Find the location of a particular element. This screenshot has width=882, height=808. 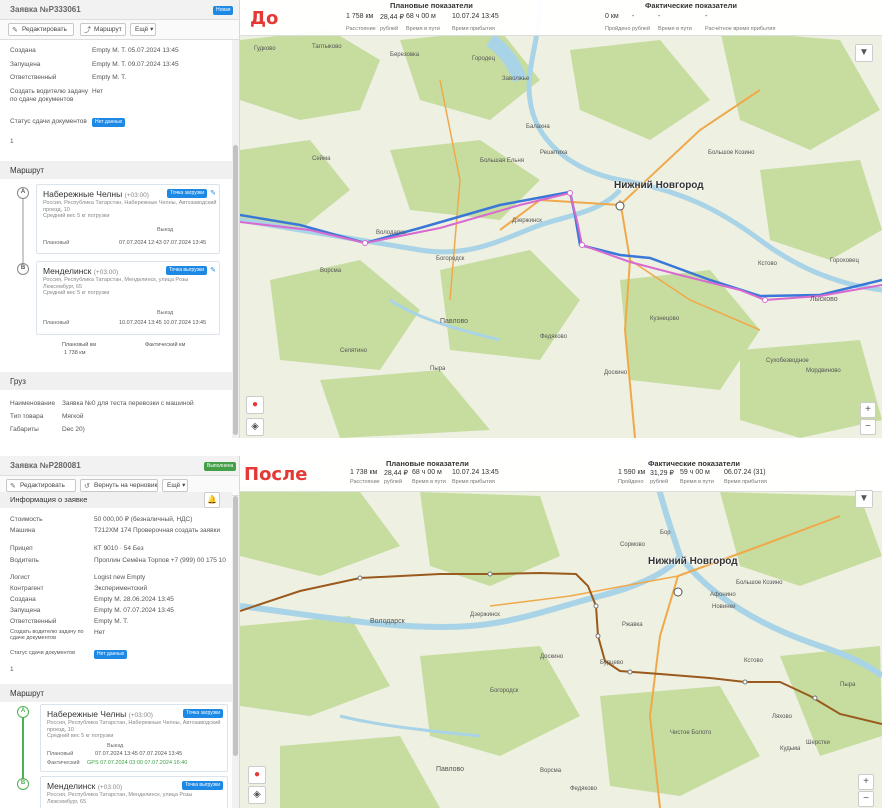

plan-stats-title: Плановые показатели is located at coordinates (427, 463).